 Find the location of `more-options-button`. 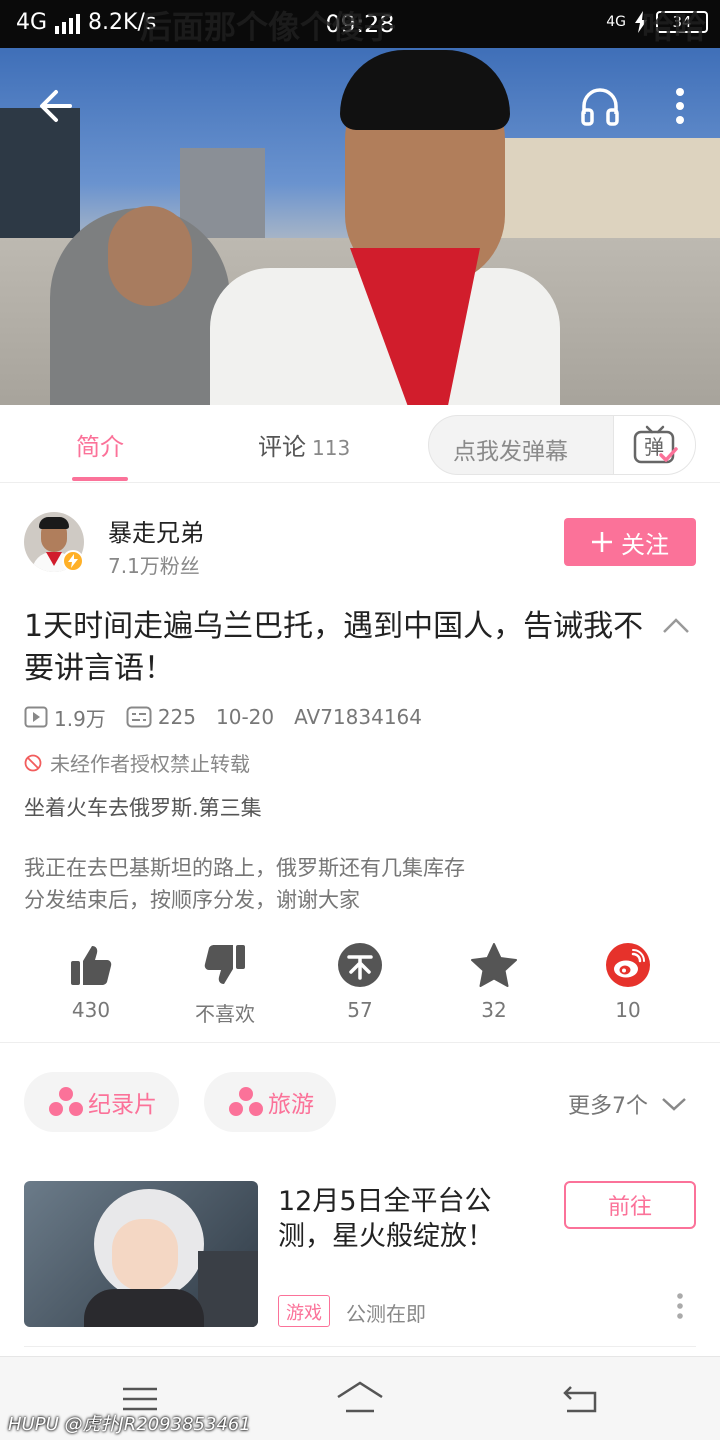

more-options-button is located at coordinates (680, 106).